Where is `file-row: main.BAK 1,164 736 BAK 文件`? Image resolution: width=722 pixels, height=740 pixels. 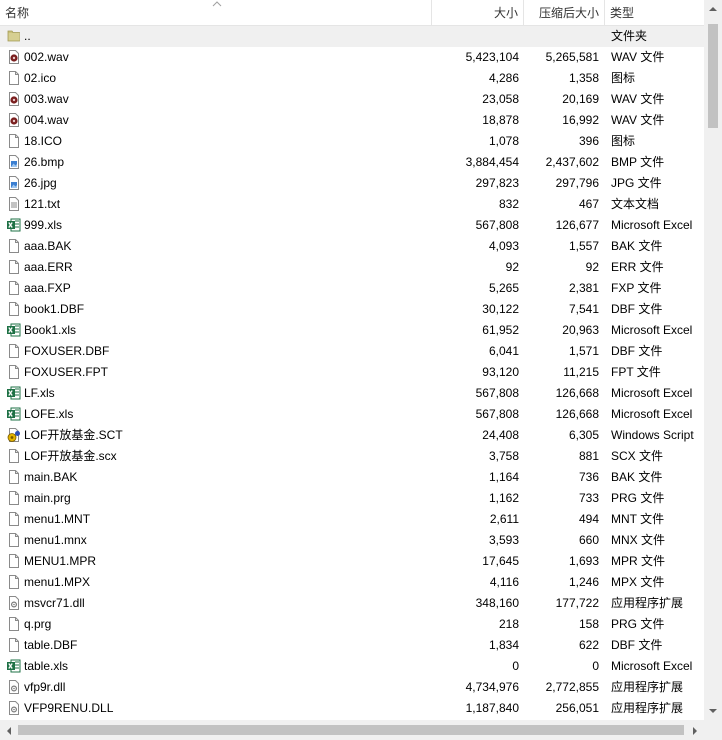
file-row: main.BAK 1,164 736 BAK 文件 is located at coordinates (352, 477).